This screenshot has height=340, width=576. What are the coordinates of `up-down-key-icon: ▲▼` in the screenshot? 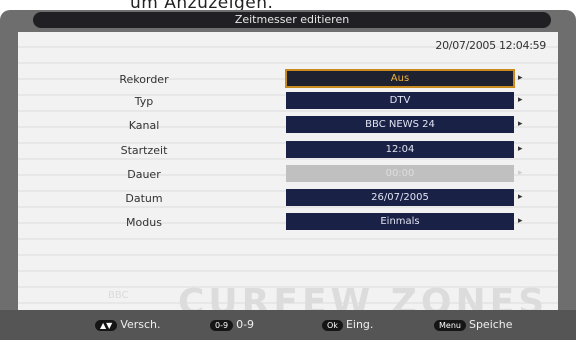 It's located at (106, 325).